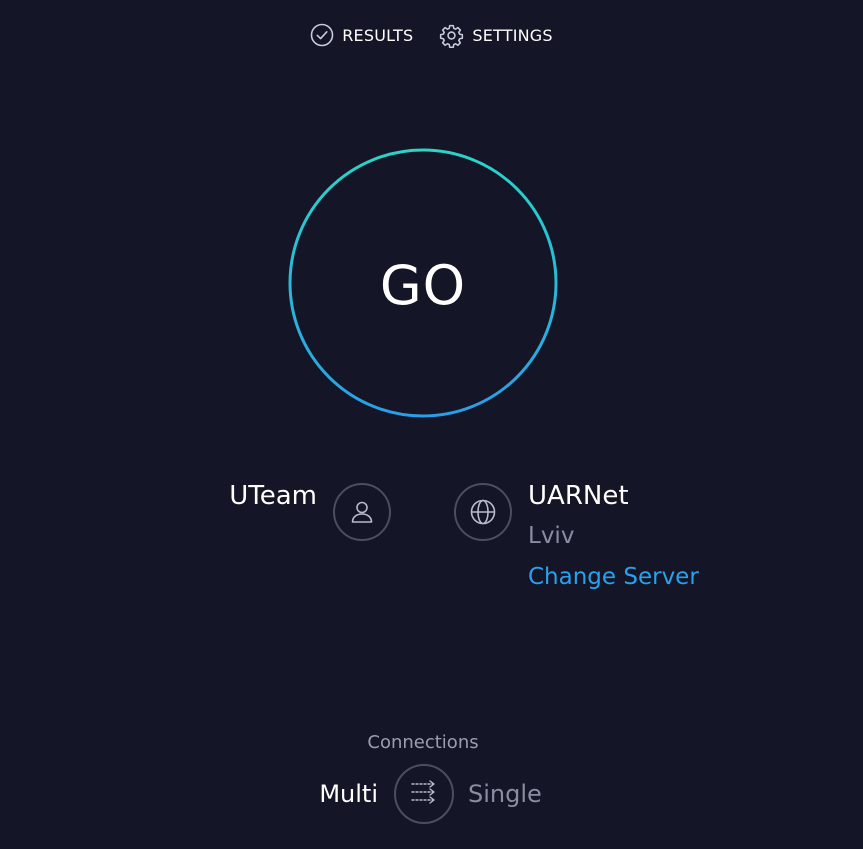 Image resolution: width=863 pixels, height=849 pixels. Describe the element at coordinates (273, 496) in the screenshot. I see `host-name: UTeam` at that location.